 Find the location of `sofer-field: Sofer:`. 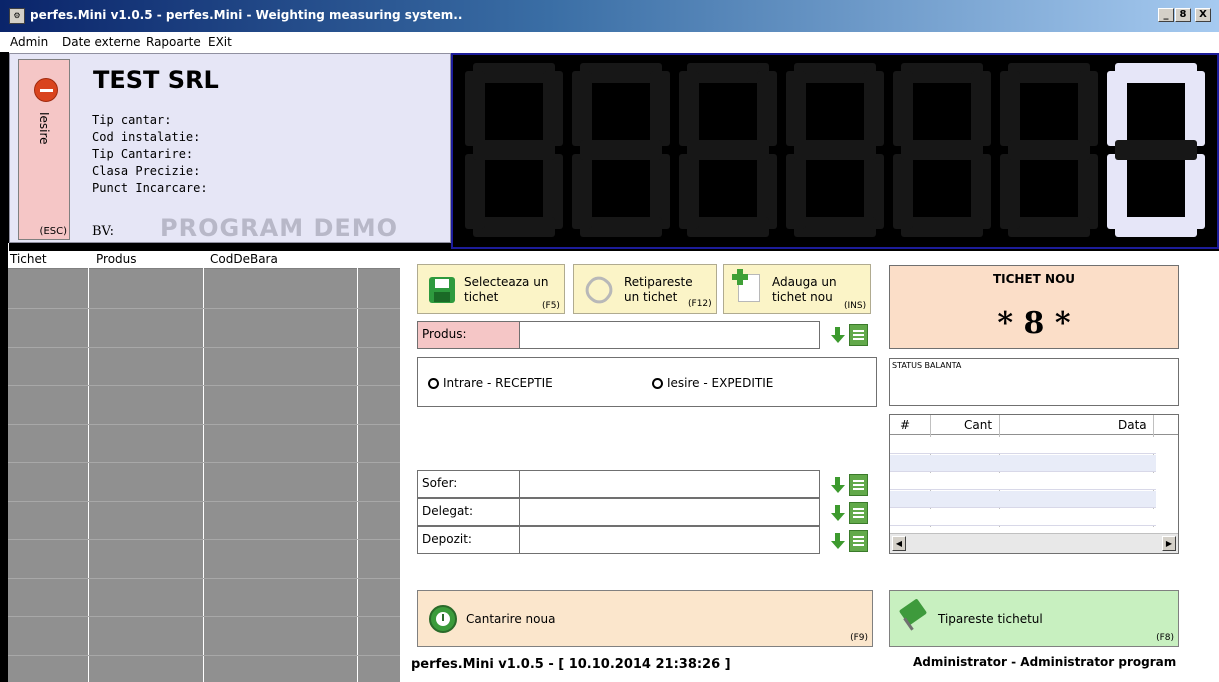

sofer-field: Sofer: is located at coordinates (618, 484).